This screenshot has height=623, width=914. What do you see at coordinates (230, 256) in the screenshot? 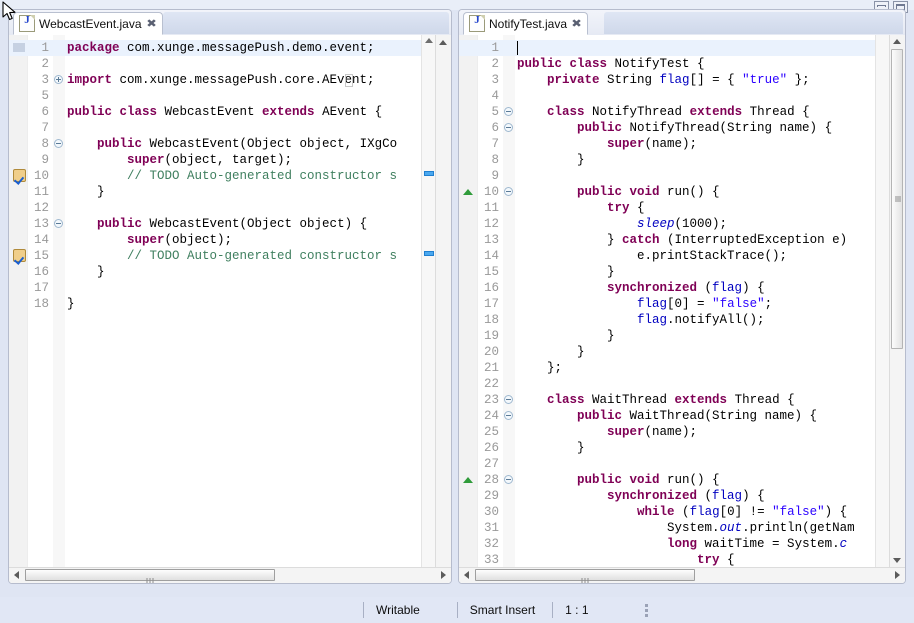
I see `code-line: 15 // TODO Auto-generated constructor s` at bounding box center [230, 256].